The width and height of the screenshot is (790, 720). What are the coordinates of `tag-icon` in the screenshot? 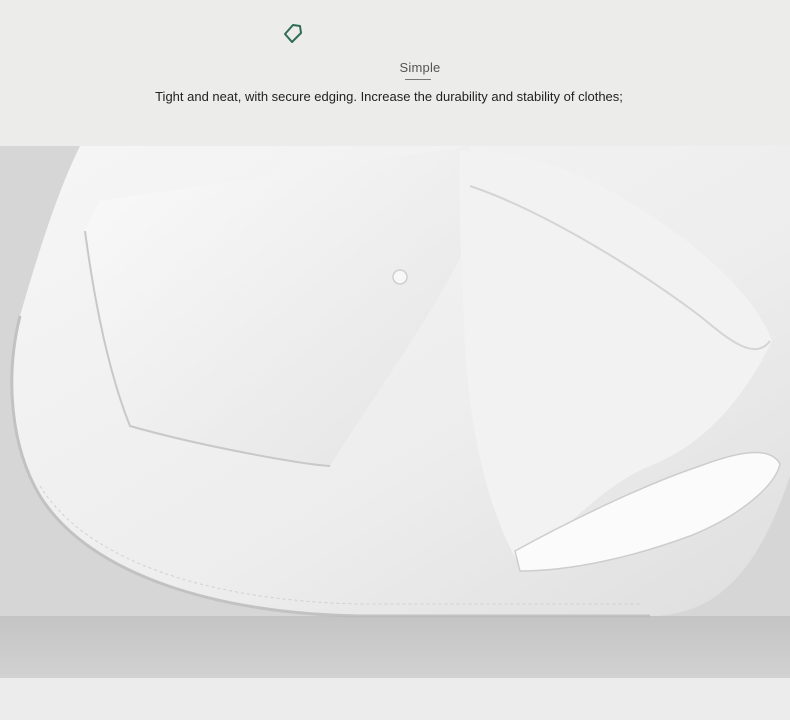 It's located at (293, 33).